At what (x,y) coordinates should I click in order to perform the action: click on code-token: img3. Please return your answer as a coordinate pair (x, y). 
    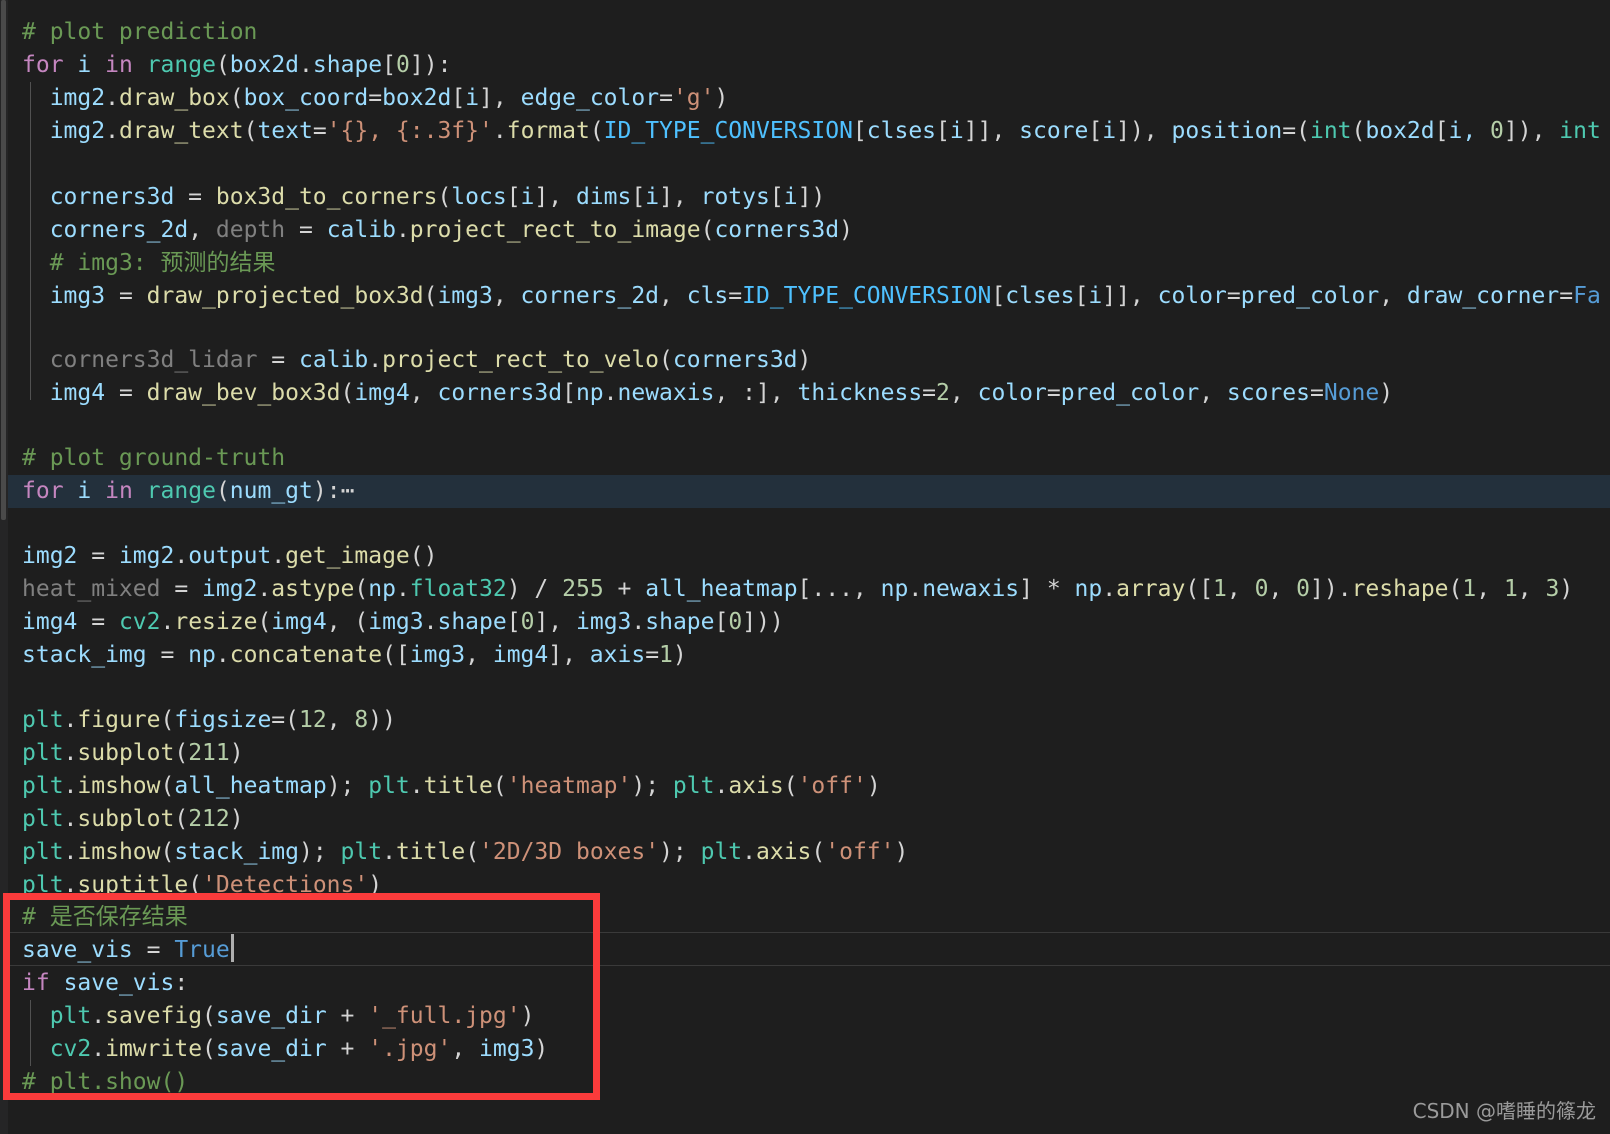
    Looking at the image, I should click on (396, 622).